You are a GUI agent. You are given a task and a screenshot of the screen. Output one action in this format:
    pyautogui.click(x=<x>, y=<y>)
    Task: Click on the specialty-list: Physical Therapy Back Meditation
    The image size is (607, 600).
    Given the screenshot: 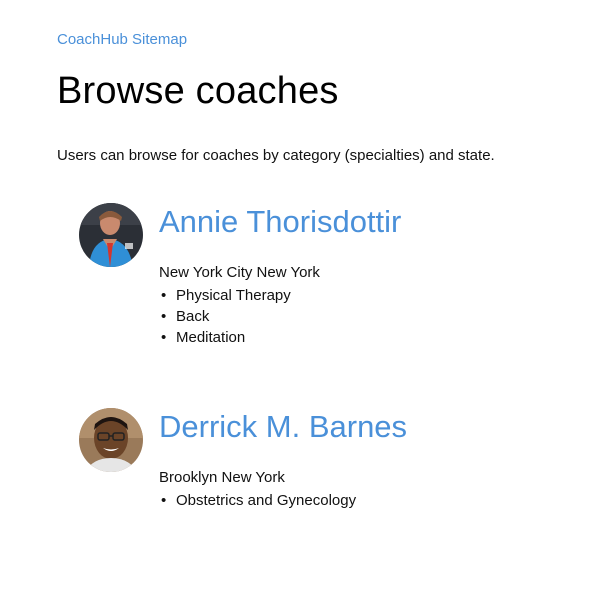 What is the action you would take?
    pyautogui.click(x=225, y=316)
    